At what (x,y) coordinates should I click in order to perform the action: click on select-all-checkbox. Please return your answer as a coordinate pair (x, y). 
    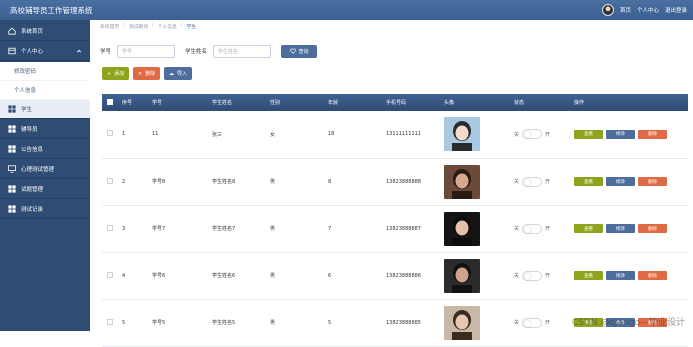
    Looking at the image, I should click on (110, 101).